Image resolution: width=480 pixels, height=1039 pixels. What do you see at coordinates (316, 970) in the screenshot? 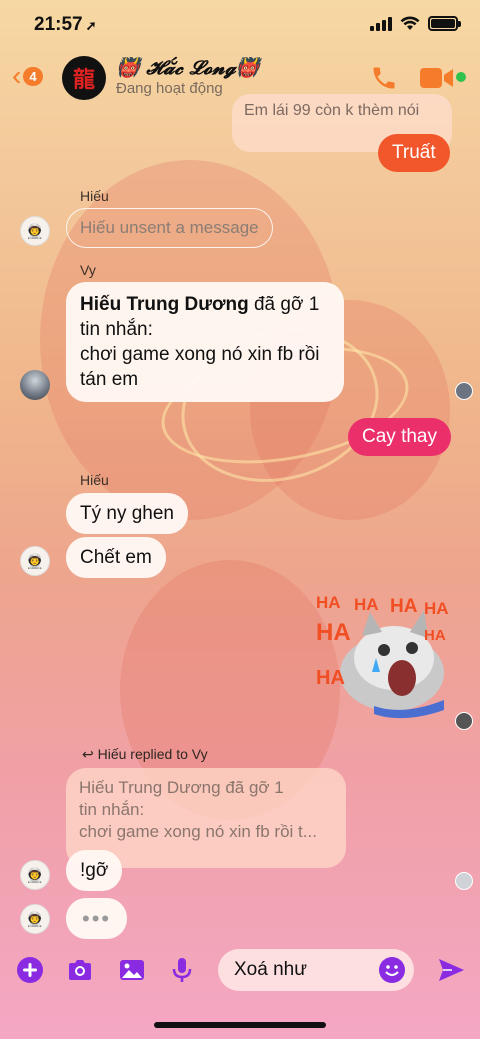
I see `message-input: Xoá như` at bounding box center [316, 970].